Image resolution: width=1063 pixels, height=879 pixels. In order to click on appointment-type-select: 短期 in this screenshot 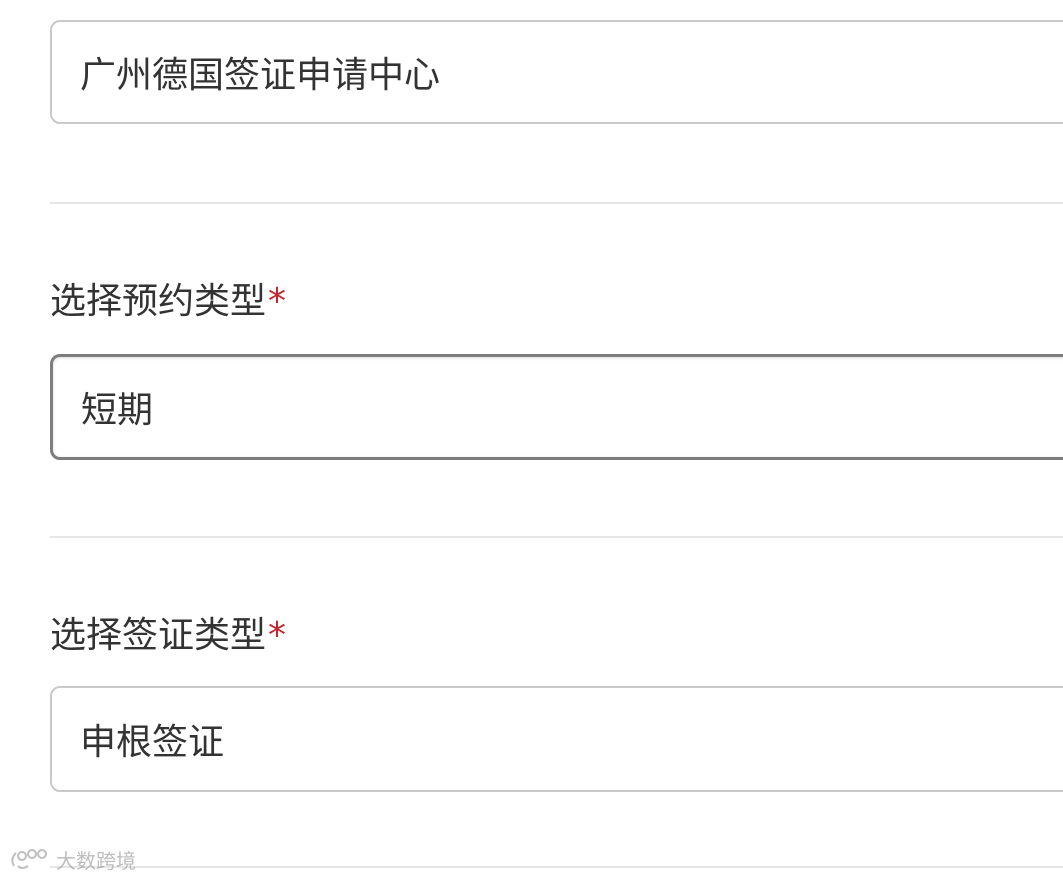, I will do `click(556, 407)`.